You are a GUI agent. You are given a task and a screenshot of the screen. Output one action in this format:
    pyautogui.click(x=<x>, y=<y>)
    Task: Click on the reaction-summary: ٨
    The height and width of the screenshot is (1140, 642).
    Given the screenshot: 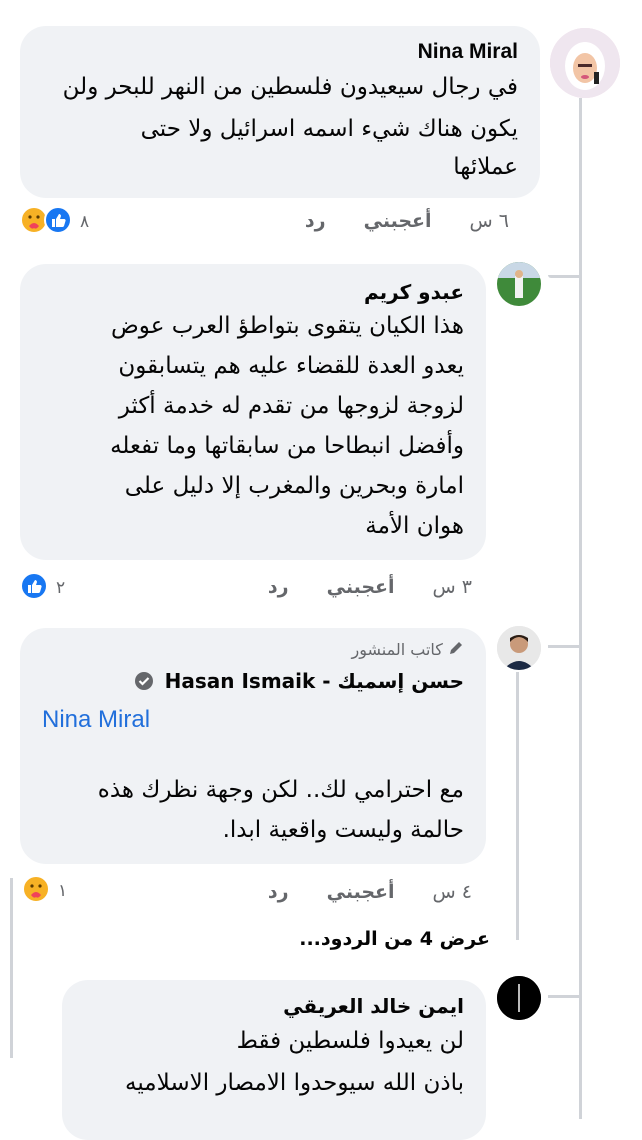 What is the action you would take?
    pyautogui.click(x=54, y=222)
    